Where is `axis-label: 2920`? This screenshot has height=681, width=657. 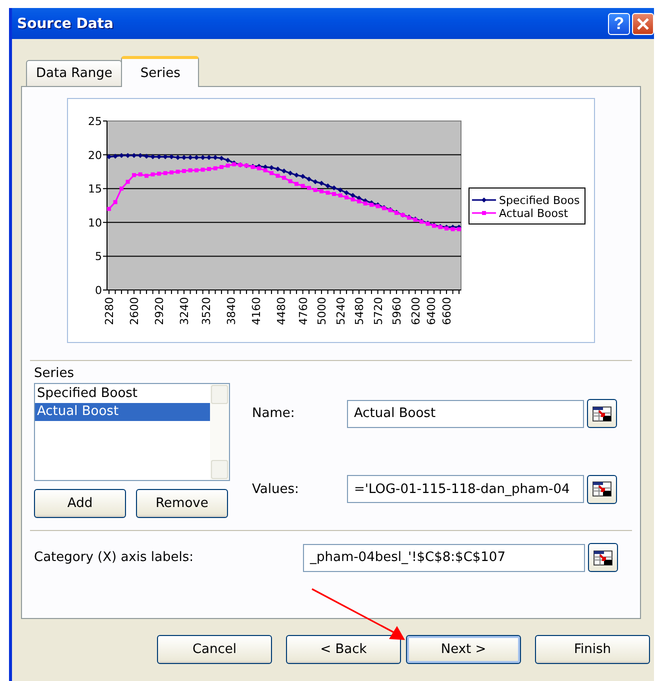
axis-label: 2920 is located at coordinates (159, 311).